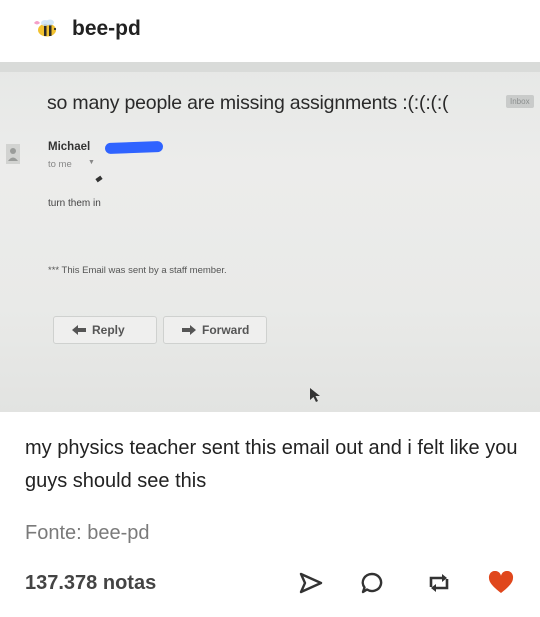 This screenshot has width=540, height=617. What do you see at coordinates (134, 147) in the screenshot?
I see `redaction-mark` at bounding box center [134, 147].